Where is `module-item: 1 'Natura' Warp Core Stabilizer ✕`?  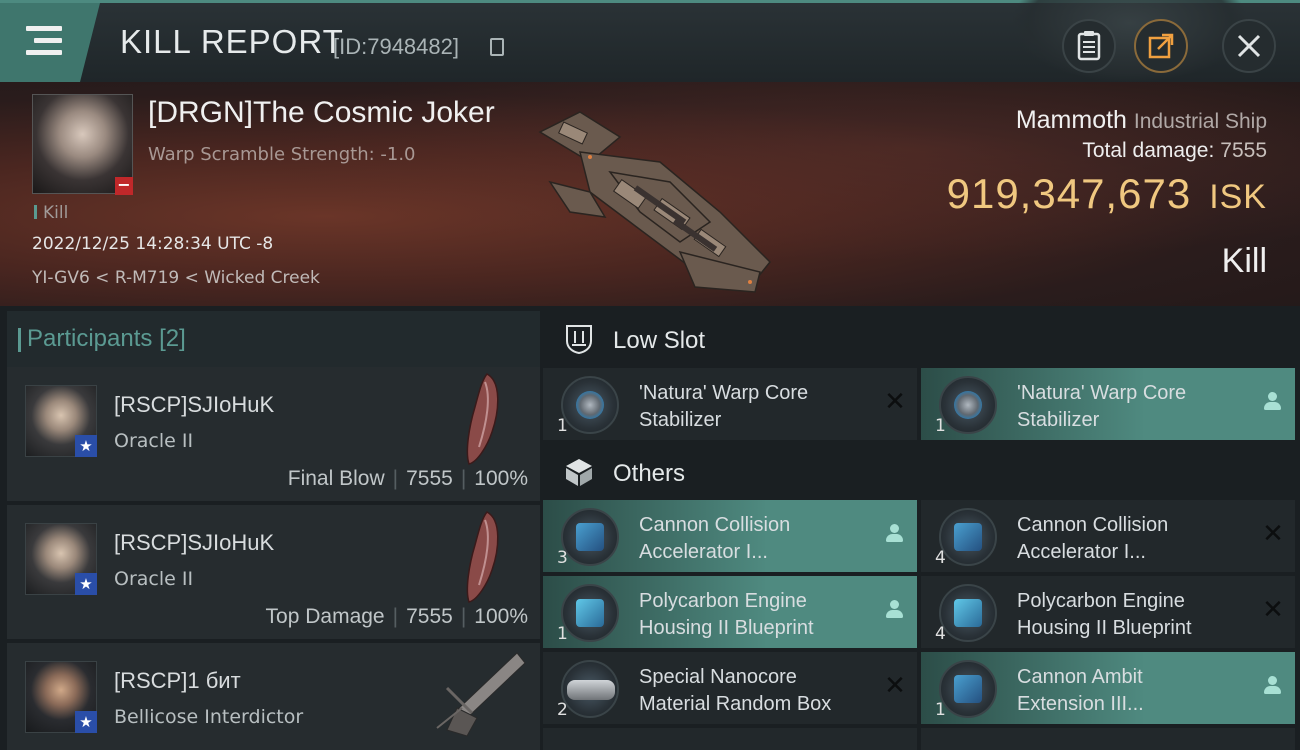 module-item: 1 'Natura' Warp Core Stabilizer ✕ is located at coordinates (730, 404).